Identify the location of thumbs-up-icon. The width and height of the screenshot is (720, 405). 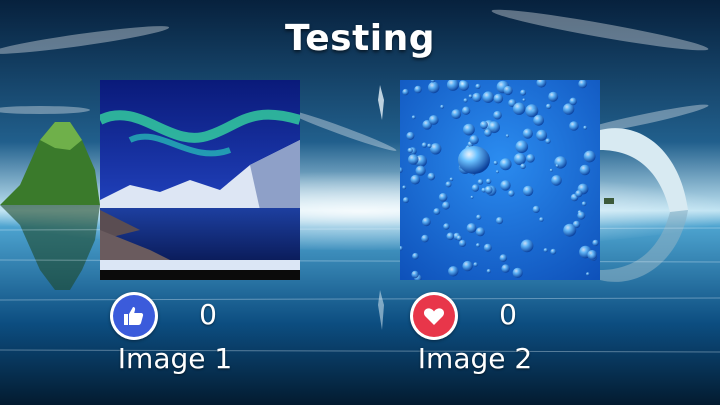
(134, 316).